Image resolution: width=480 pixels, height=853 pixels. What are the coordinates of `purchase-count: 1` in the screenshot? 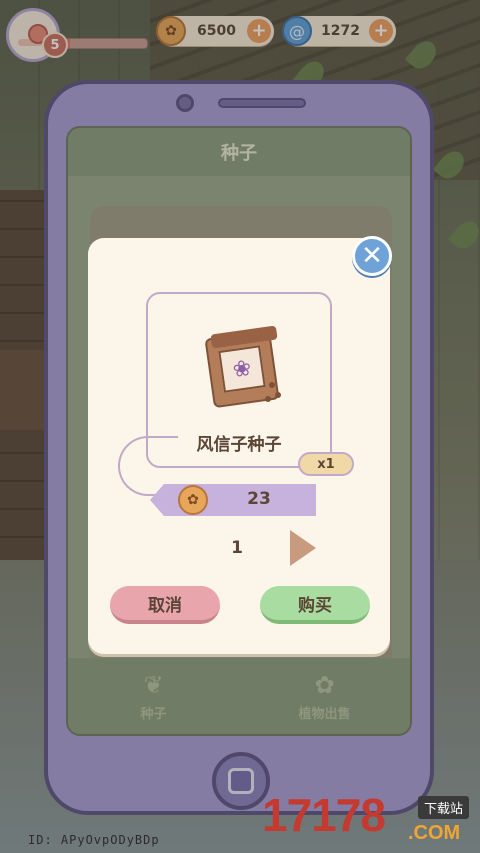 It's located at (237, 548).